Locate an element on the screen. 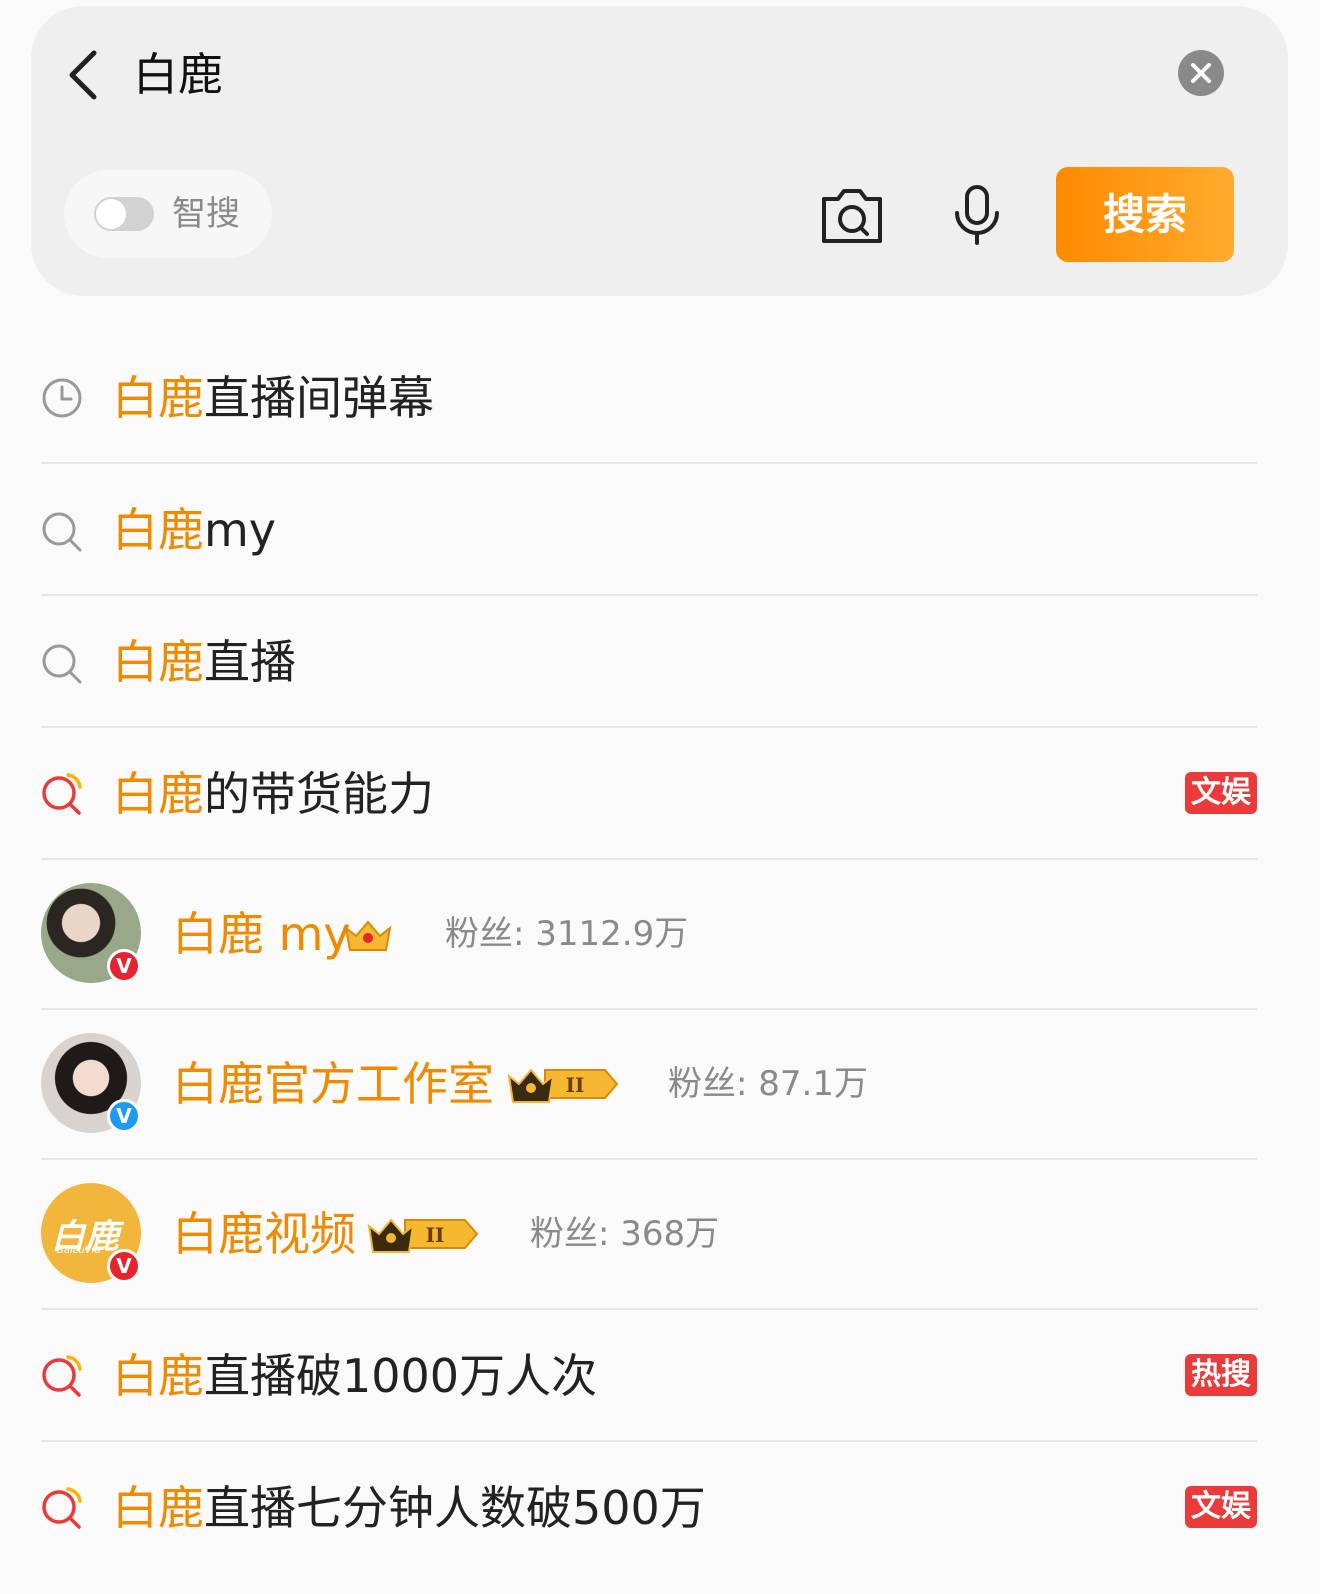 The image size is (1320, 1594). user-row: V 白鹿 my 粉丝: 3112.9万 is located at coordinates (660, 935).